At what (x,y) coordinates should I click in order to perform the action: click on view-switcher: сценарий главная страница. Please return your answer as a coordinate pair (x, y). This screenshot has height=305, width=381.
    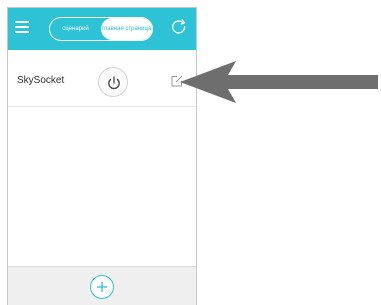
    Looking at the image, I should click on (101, 29).